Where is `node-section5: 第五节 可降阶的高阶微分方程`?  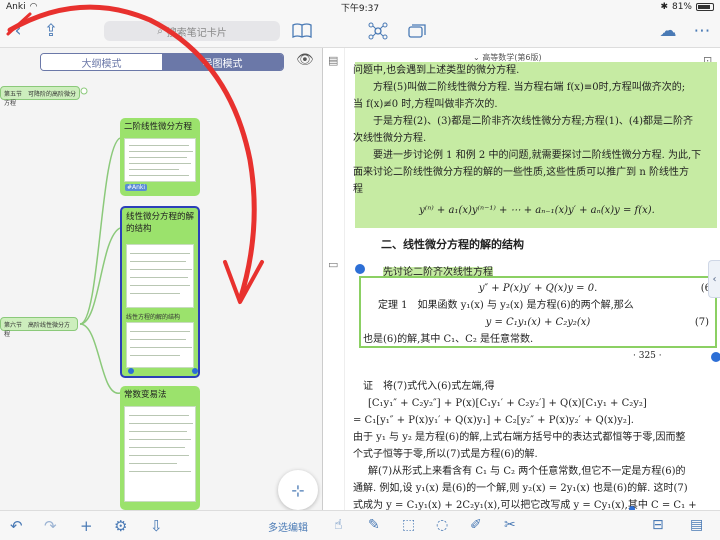
node-section5: 第五节 可降阶的高阶微分方程 is located at coordinates (40, 96).